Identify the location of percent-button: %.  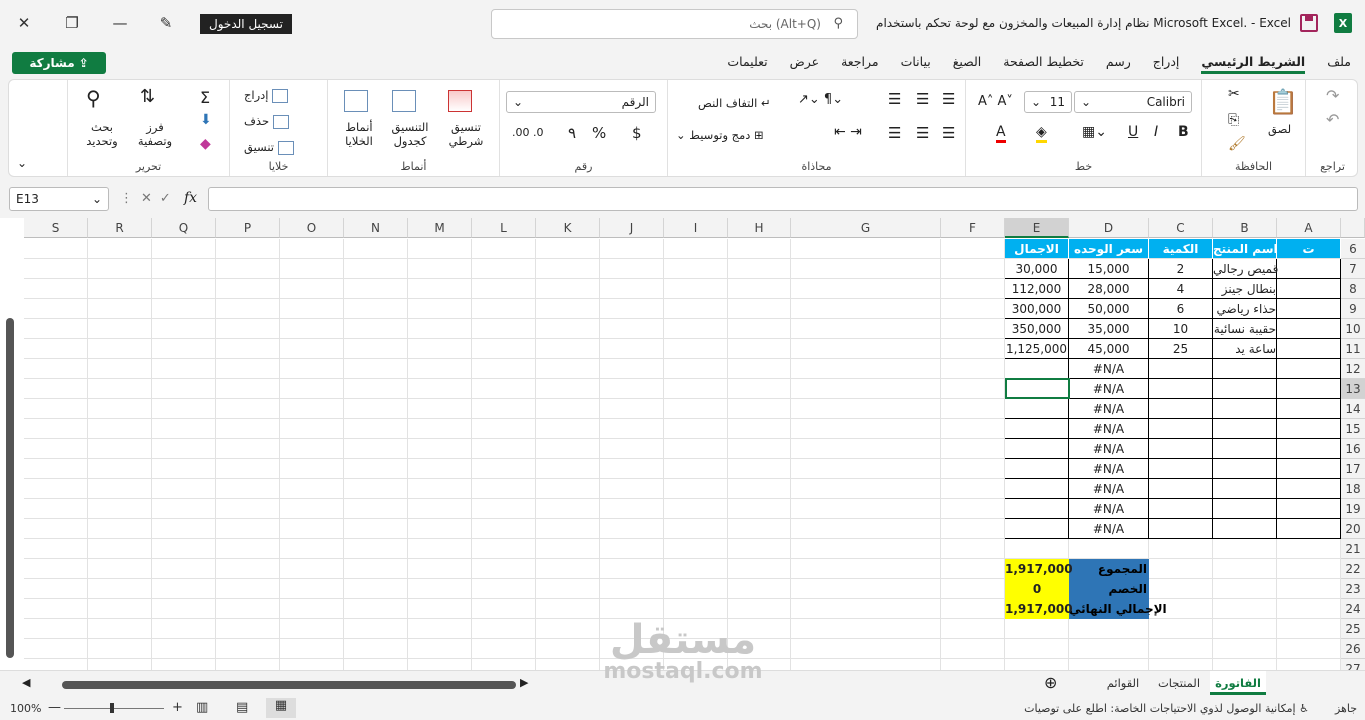
(599, 133).